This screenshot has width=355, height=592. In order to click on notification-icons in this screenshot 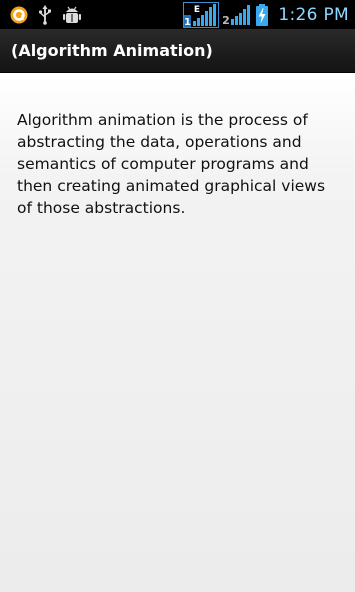, I will do `click(41, 14)`.